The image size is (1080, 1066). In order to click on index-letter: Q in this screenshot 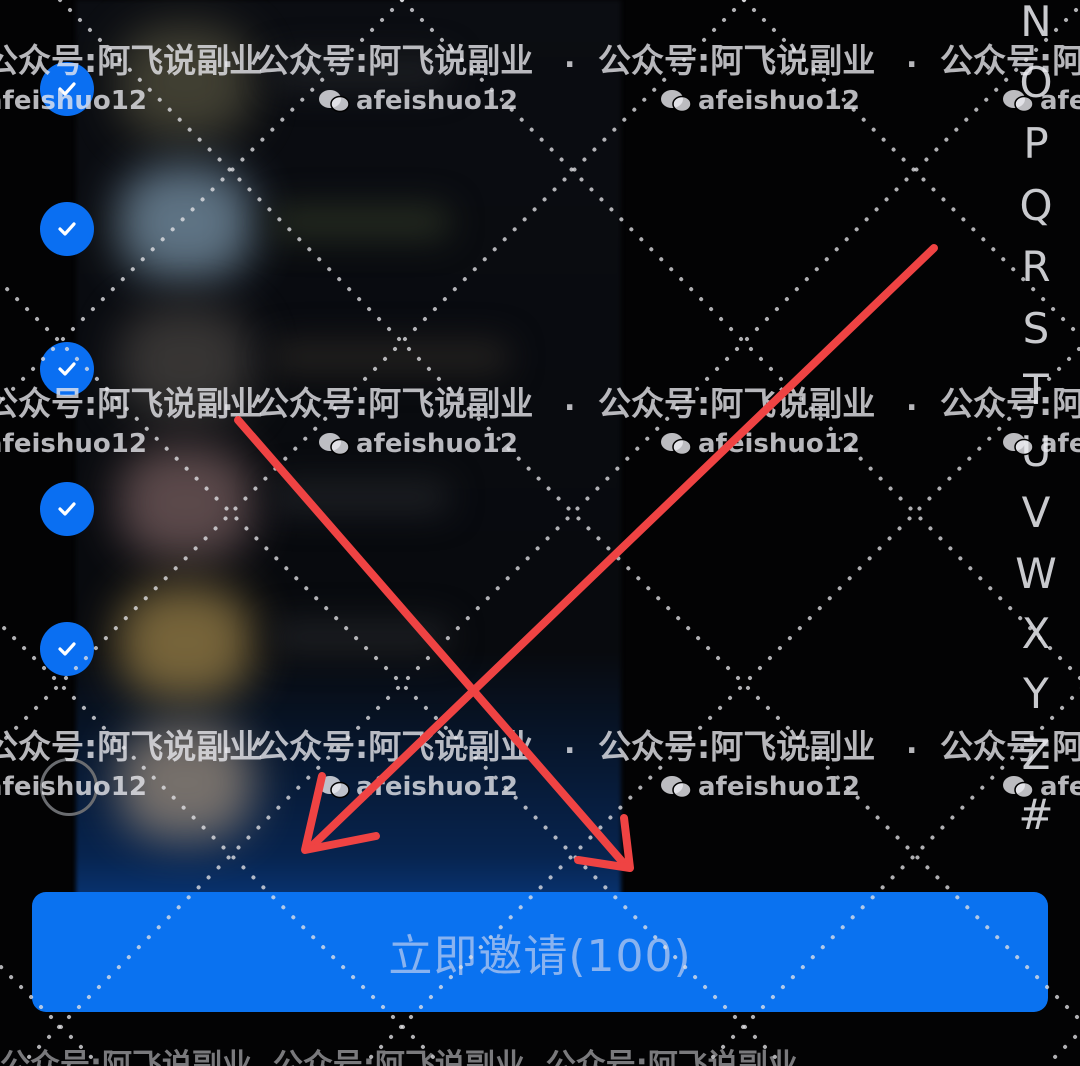, I will do `click(1036, 206)`.